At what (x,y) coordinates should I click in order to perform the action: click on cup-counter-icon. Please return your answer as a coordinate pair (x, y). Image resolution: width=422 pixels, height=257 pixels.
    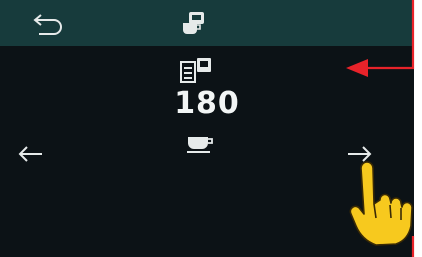
    Looking at the image, I should click on (194, 23).